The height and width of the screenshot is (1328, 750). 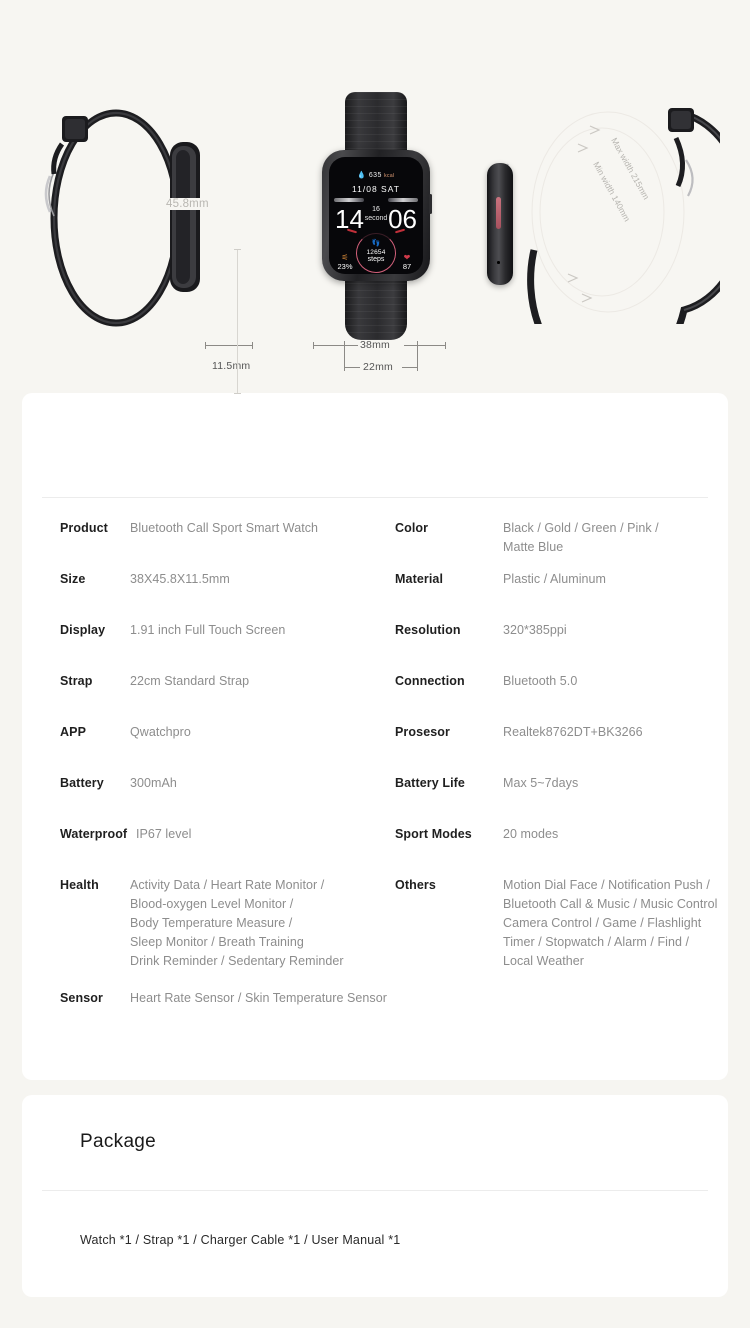 I want to click on height-dimension-label: 45.8mm, so click(x=187, y=204).